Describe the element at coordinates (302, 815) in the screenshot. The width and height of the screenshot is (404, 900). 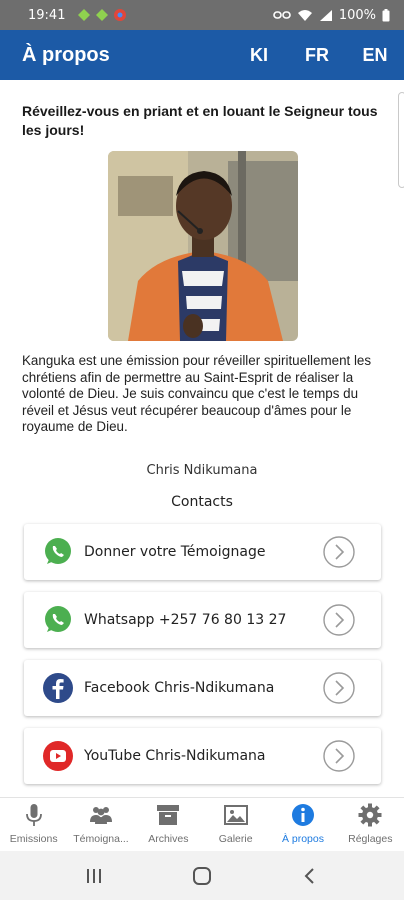
I see `info-icon` at that location.